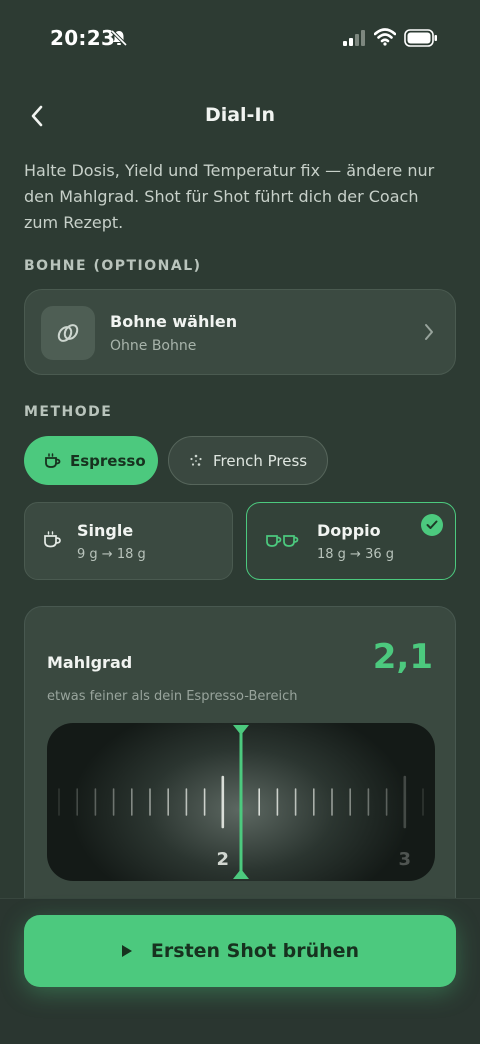 This screenshot has width=480, height=1044. What do you see at coordinates (153, 346) in the screenshot?
I see `bean-subtitle: Ohne Bohne` at bounding box center [153, 346].